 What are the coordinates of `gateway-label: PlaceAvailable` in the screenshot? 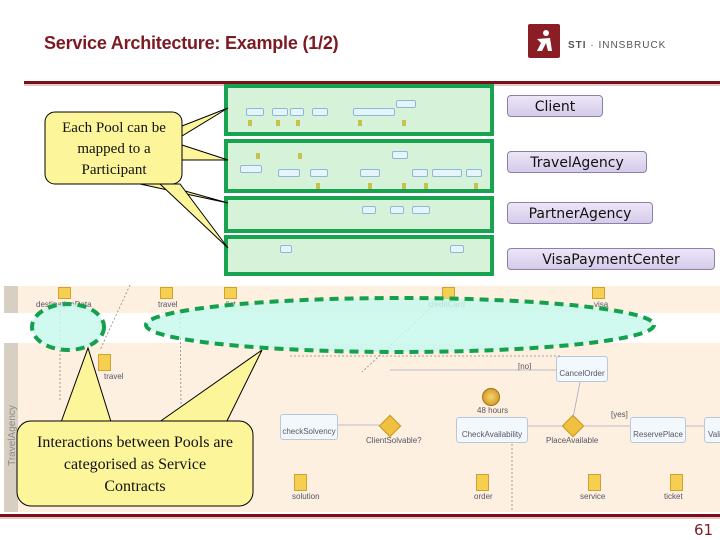 It's located at (572, 440).